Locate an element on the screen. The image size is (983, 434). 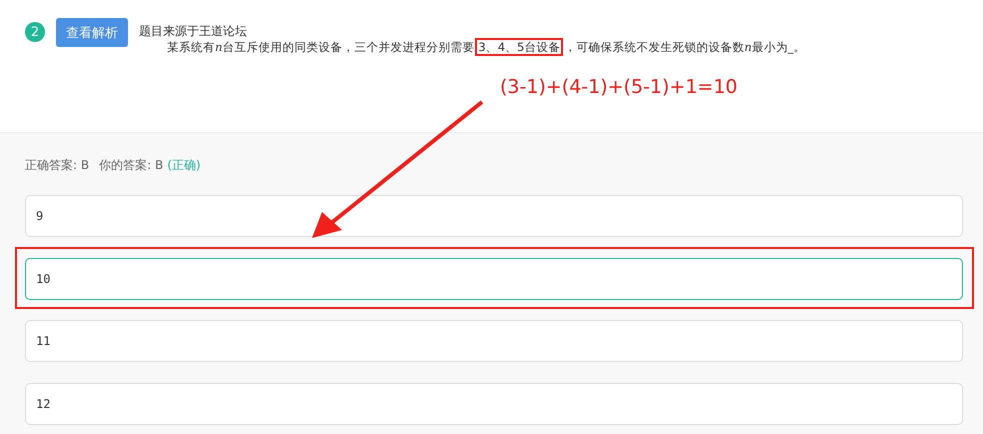
answer-option: 11 is located at coordinates (494, 341).